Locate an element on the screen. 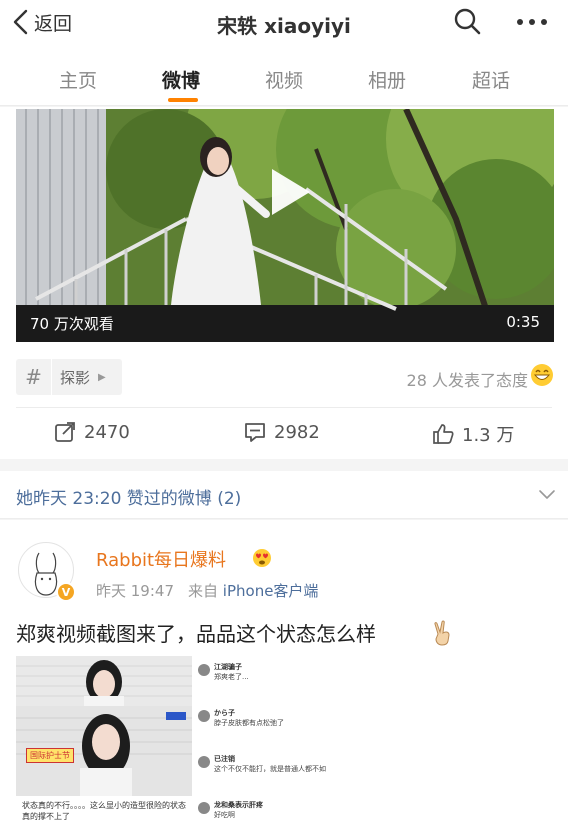  list-item: 已注销 这个不仅不能打，就是普通人都不如 is located at coordinates (270, 764).